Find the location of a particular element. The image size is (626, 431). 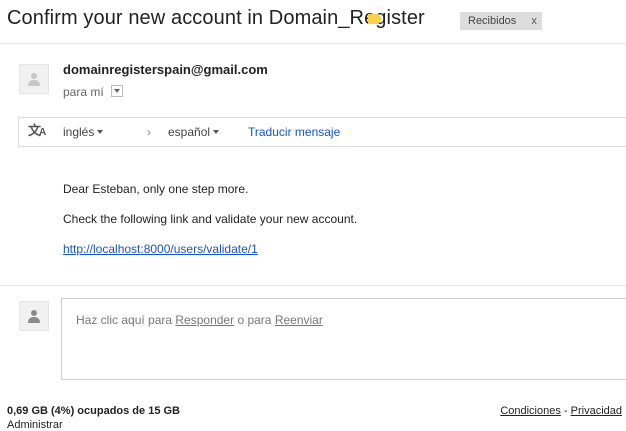

recipient-line: para mí is located at coordinates (93, 92).